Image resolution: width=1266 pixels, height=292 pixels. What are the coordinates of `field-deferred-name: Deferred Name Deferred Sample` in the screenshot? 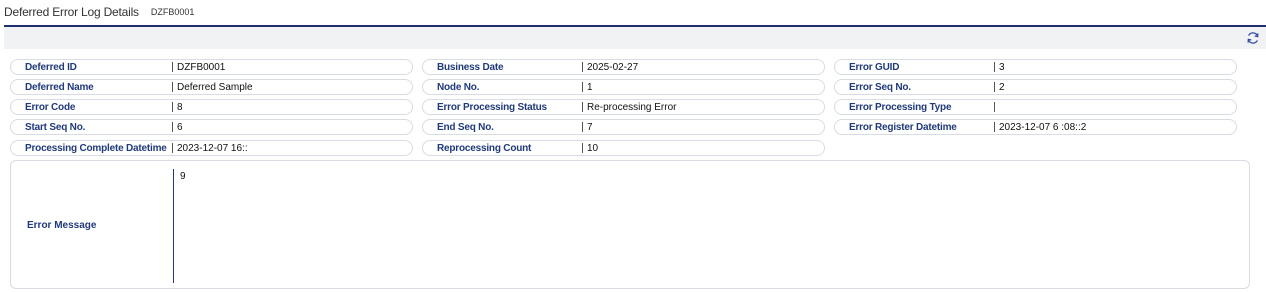 It's located at (211, 87).